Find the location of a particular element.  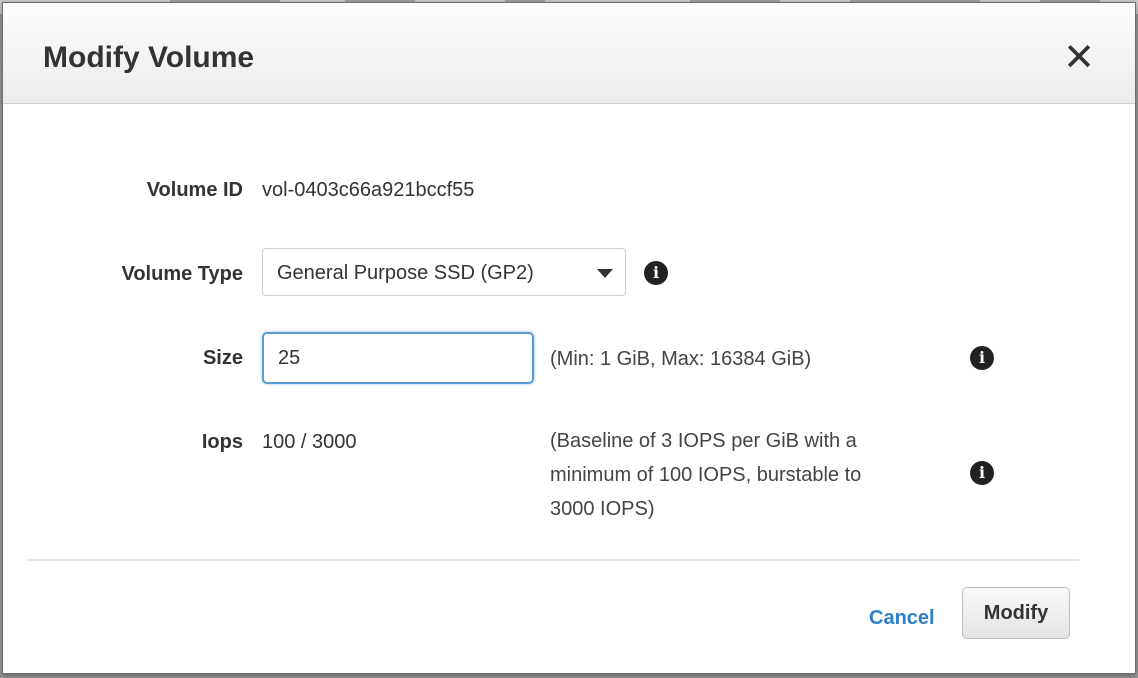

iops-label: Iops is located at coordinates (222, 442).